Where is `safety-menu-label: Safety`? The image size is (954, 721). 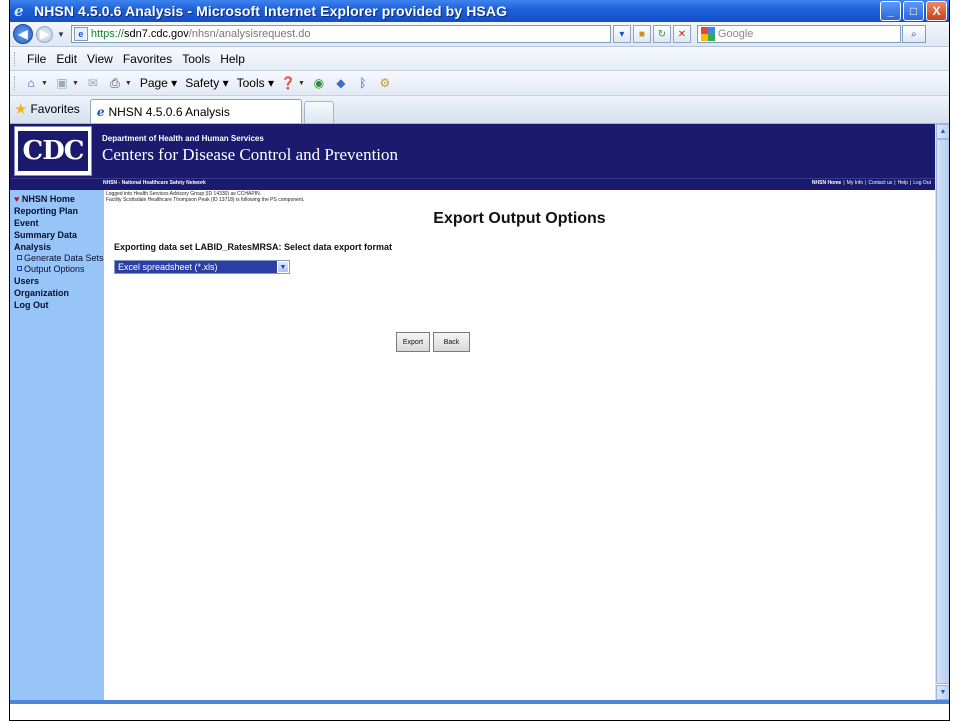
safety-menu-label: Safety is located at coordinates (202, 83).